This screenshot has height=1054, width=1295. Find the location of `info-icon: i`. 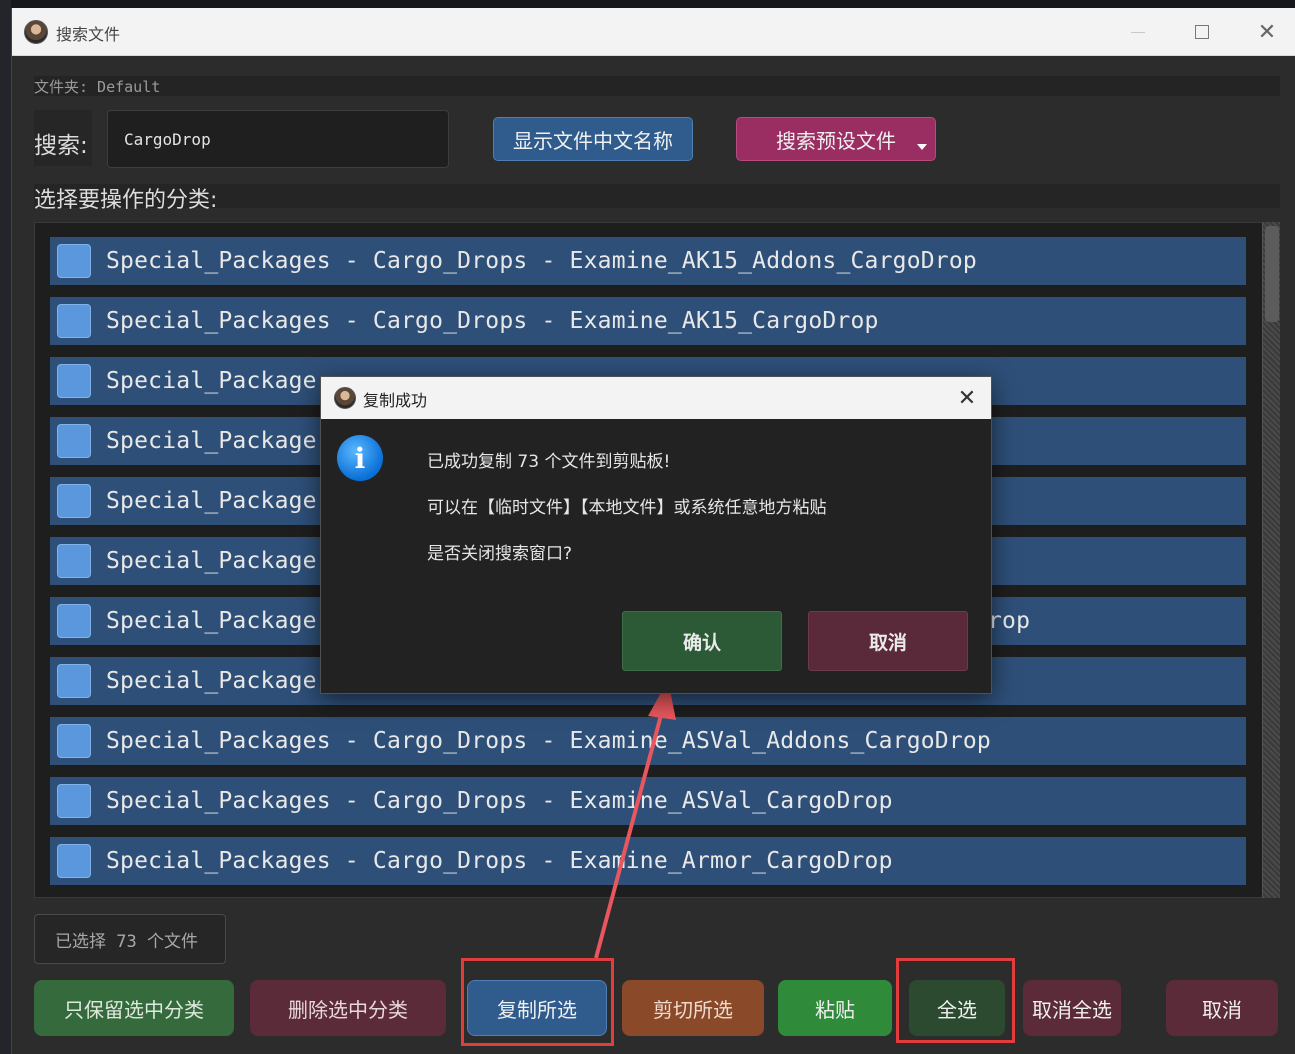

info-icon: i is located at coordinates (360, 458).